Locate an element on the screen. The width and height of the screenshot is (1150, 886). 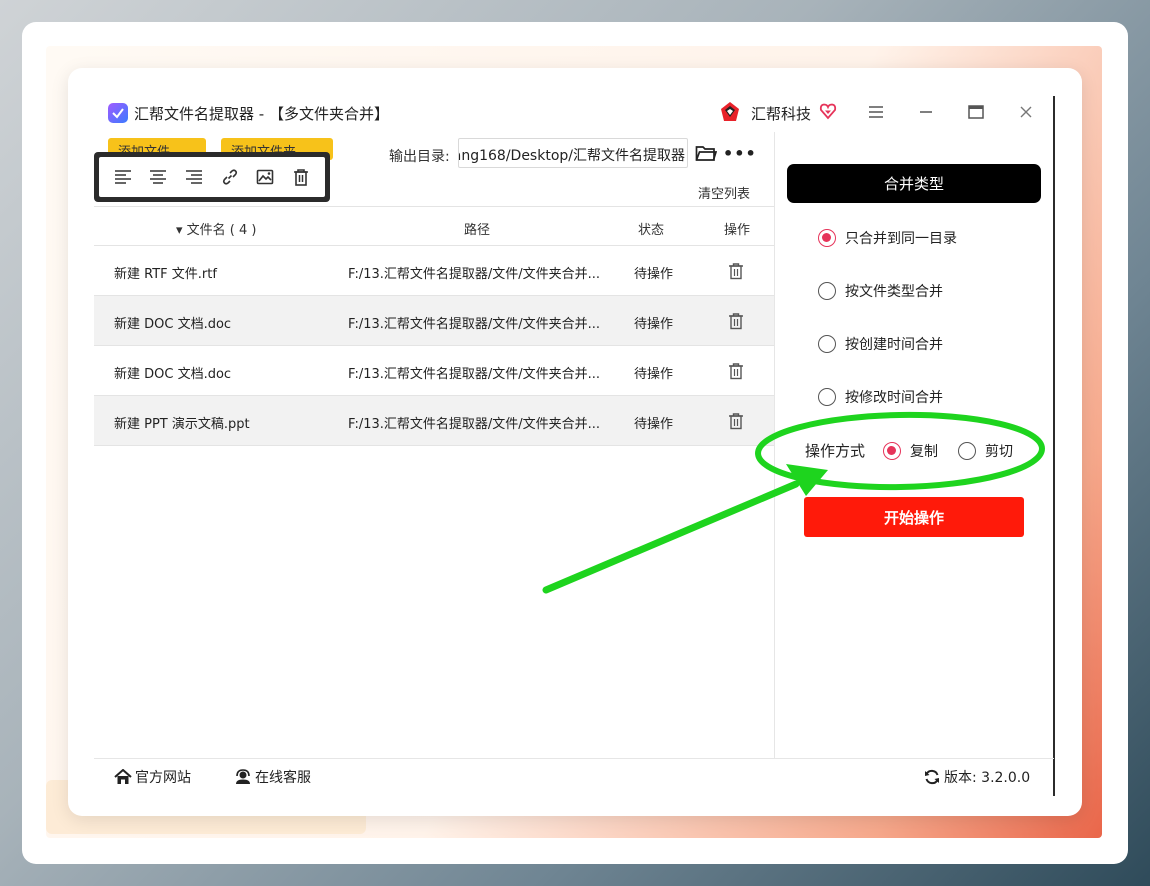
footer-divider is located at coordinates (574, 758).